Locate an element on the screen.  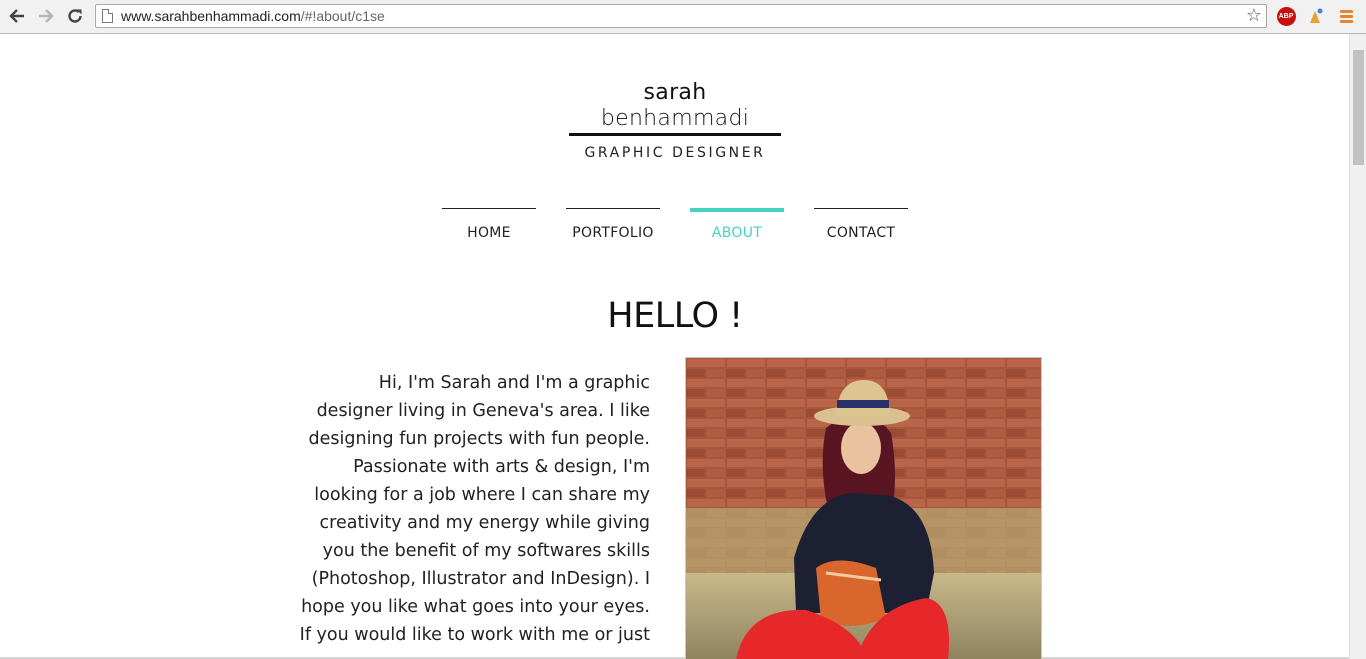
adblock-plus-icon: ABP is located at coordinates (1286, 16).